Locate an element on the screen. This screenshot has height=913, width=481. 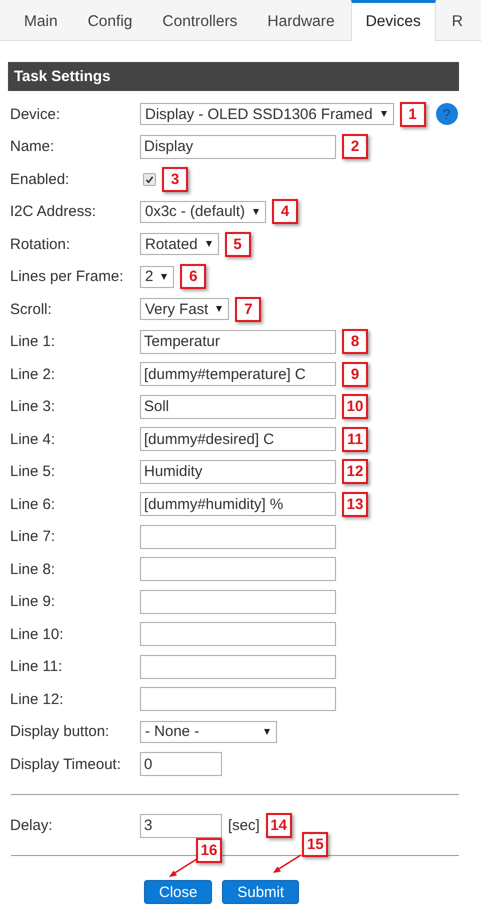
dropdown: 2 is located at coordinates (157, 277).